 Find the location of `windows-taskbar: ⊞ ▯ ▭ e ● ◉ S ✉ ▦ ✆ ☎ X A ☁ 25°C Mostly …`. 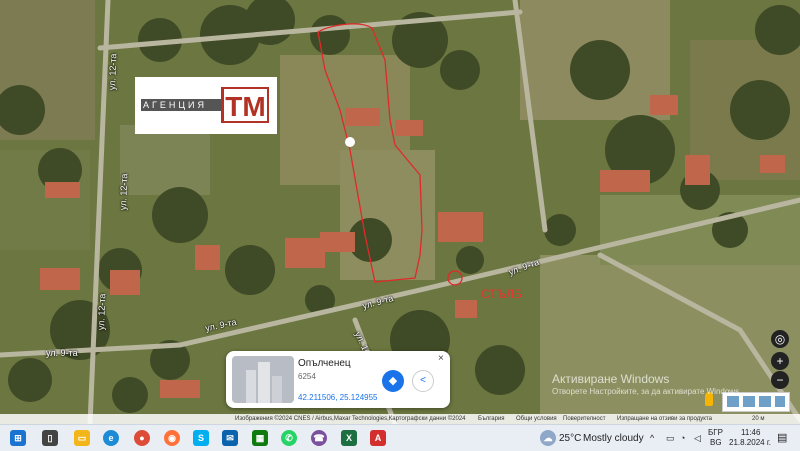

windows-taskbar: ⊞ ▯ ▭ e ● ◉ S ✉ ▦ ✆ ☎ X A ☁ 25°C Mostly … is located at coordinates (400, 437).